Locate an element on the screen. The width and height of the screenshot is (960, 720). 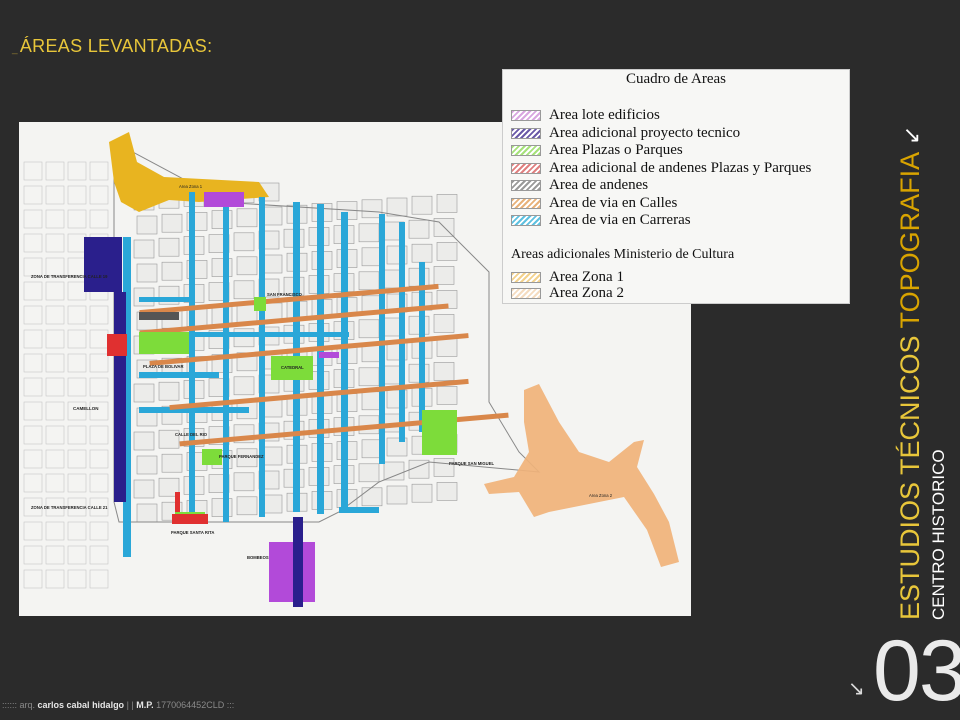
label-catedral: CATEDRAL is located at coordinates (292, 367).